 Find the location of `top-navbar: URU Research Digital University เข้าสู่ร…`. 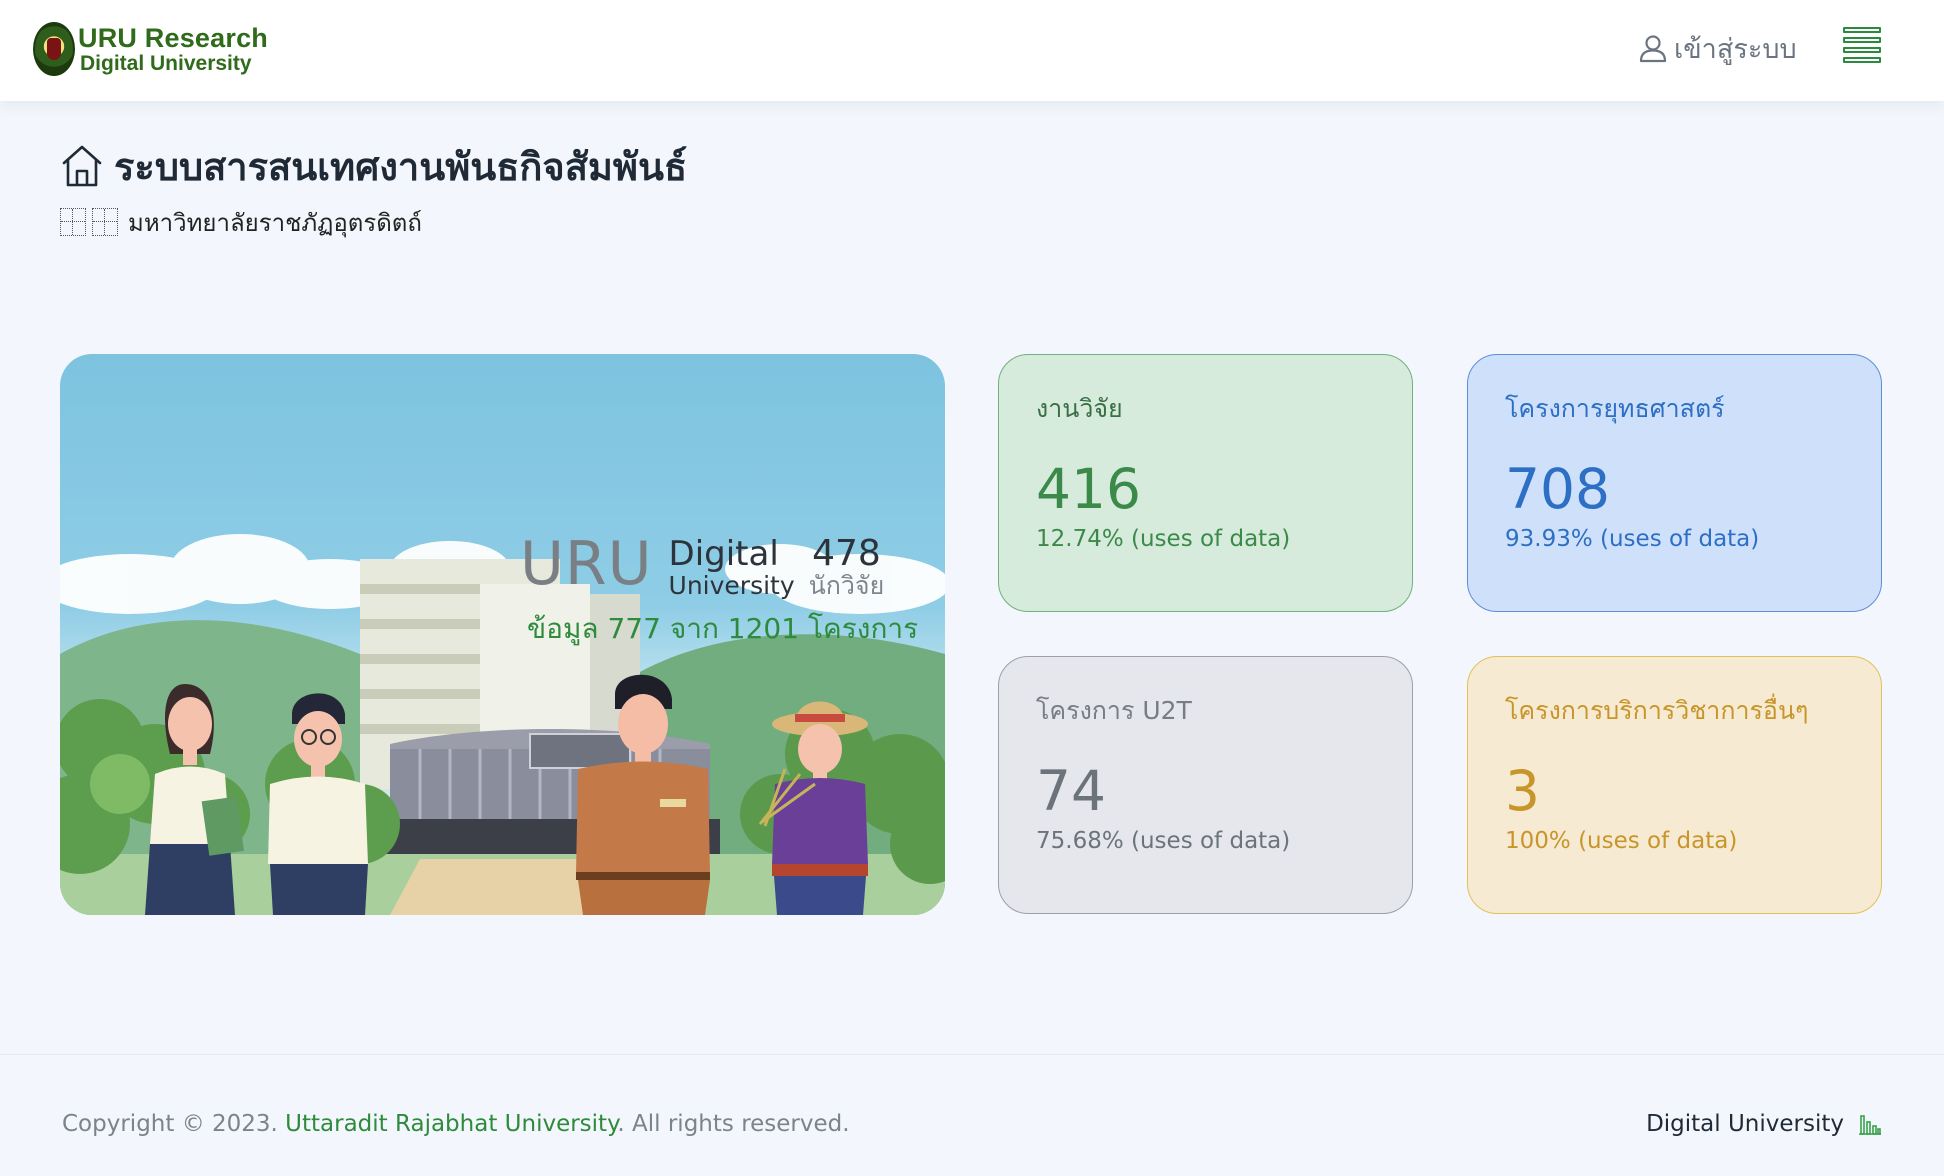

top-navbar: URU Research Digital University เข้าสู่ร… is located at coordinates (972, 50).